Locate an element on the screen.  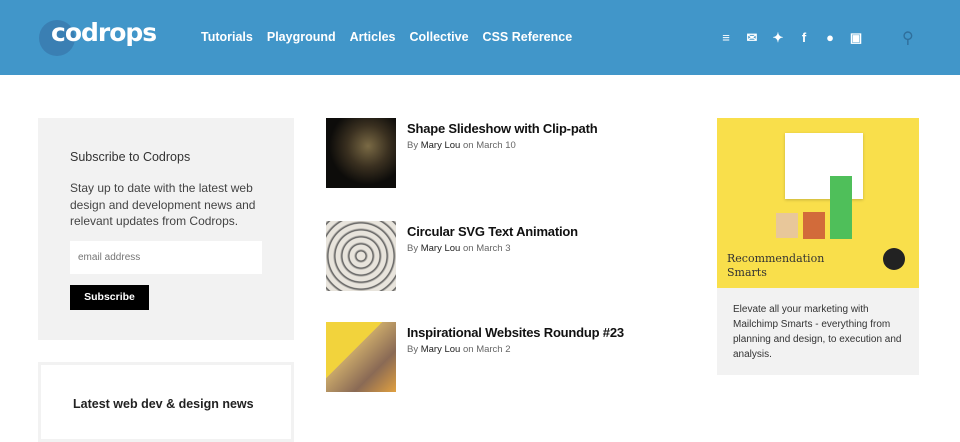
subscribe-title: Subscribe to Codrops is located at coordinates (130, 157).